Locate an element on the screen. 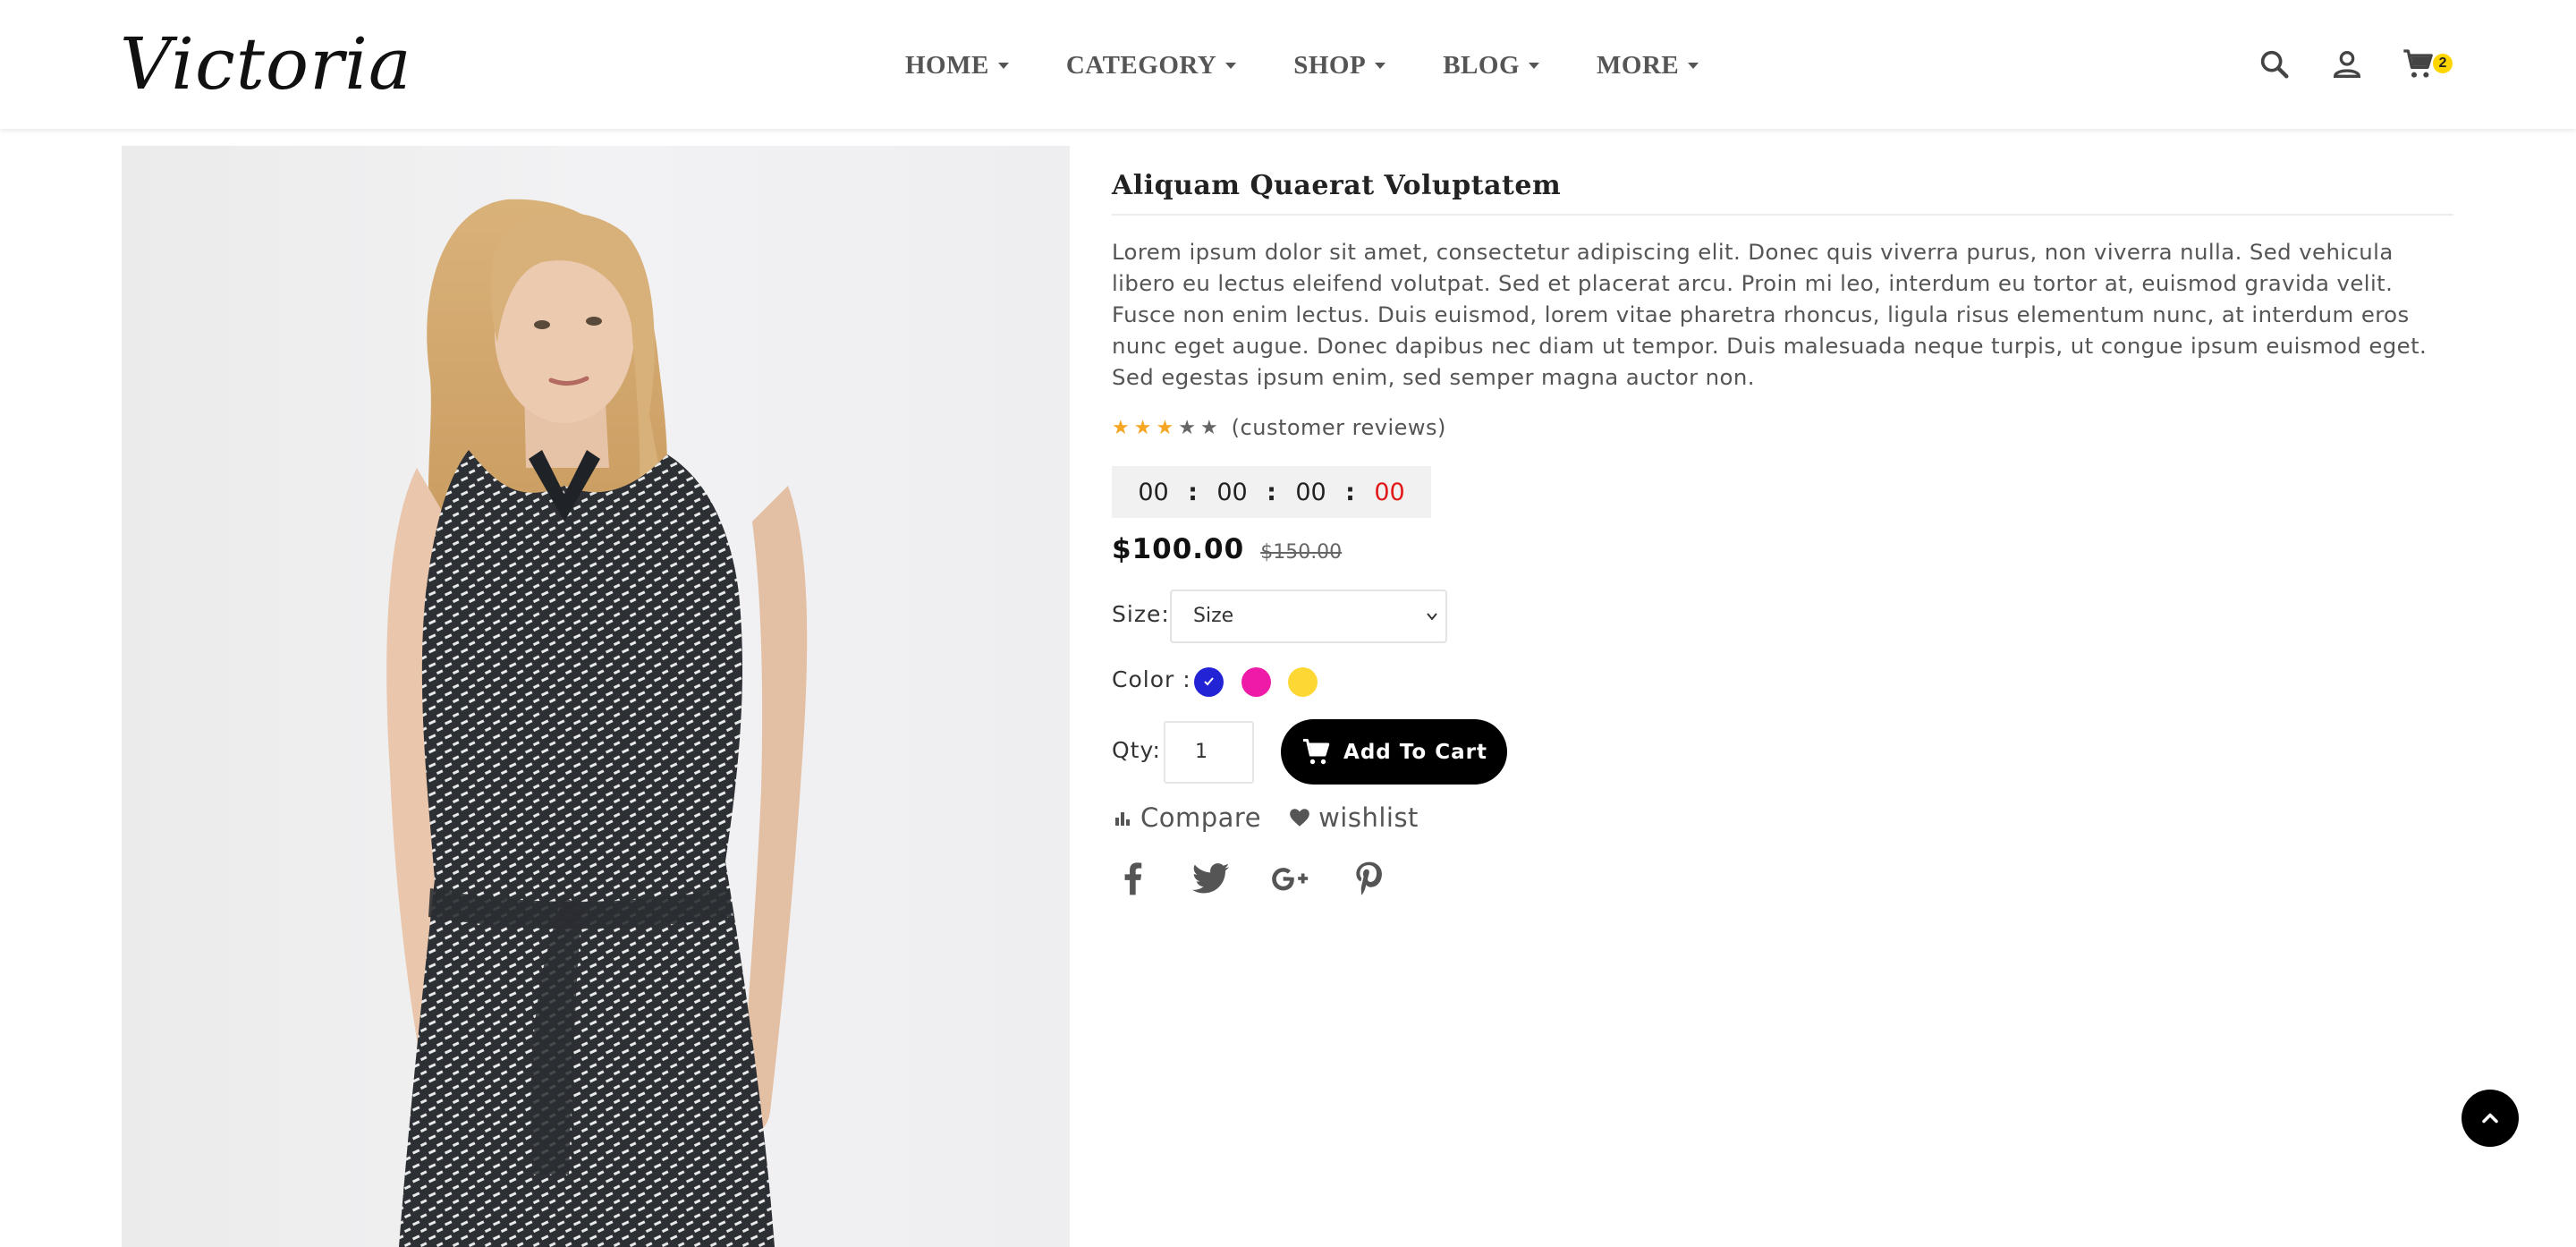  countdown-minutes: 00 is located at coordinates (1310, 492).